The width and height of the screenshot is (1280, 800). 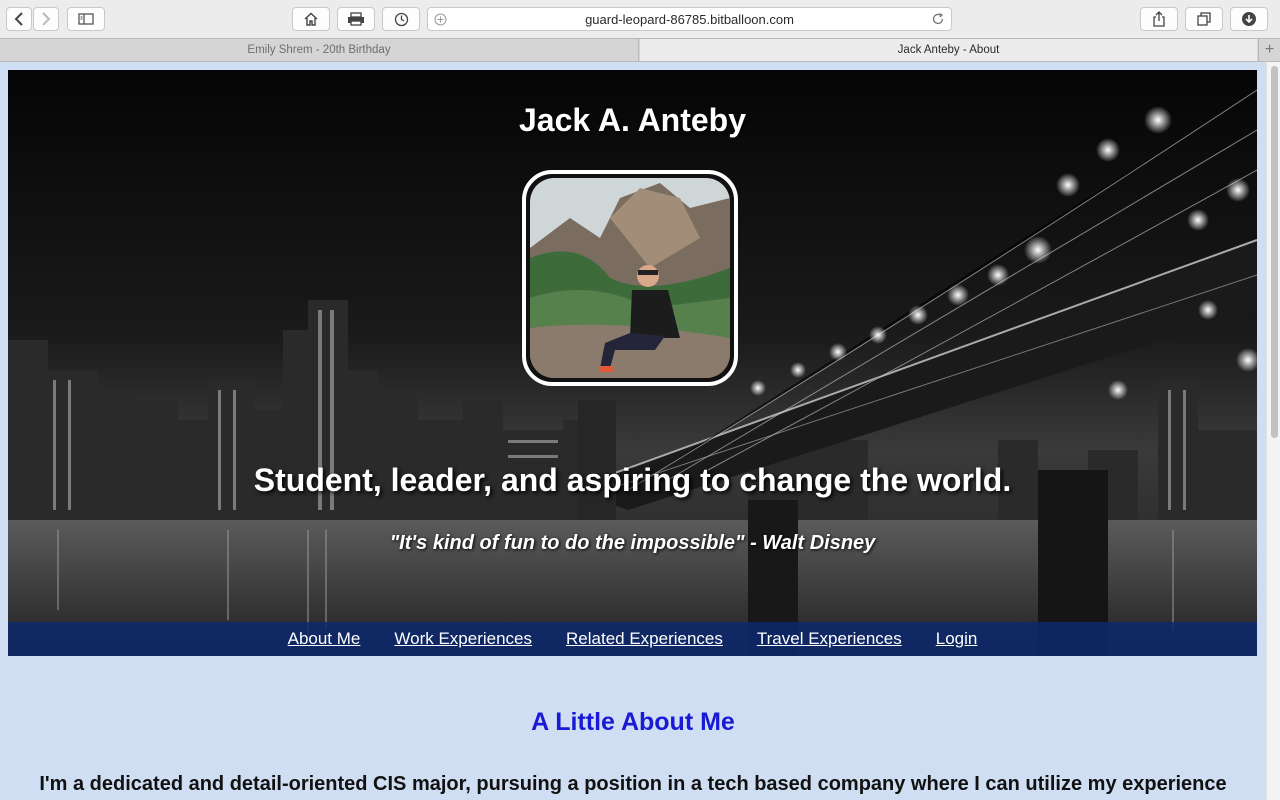 I want to click on downloads-button, so click(x=1249, y=19).